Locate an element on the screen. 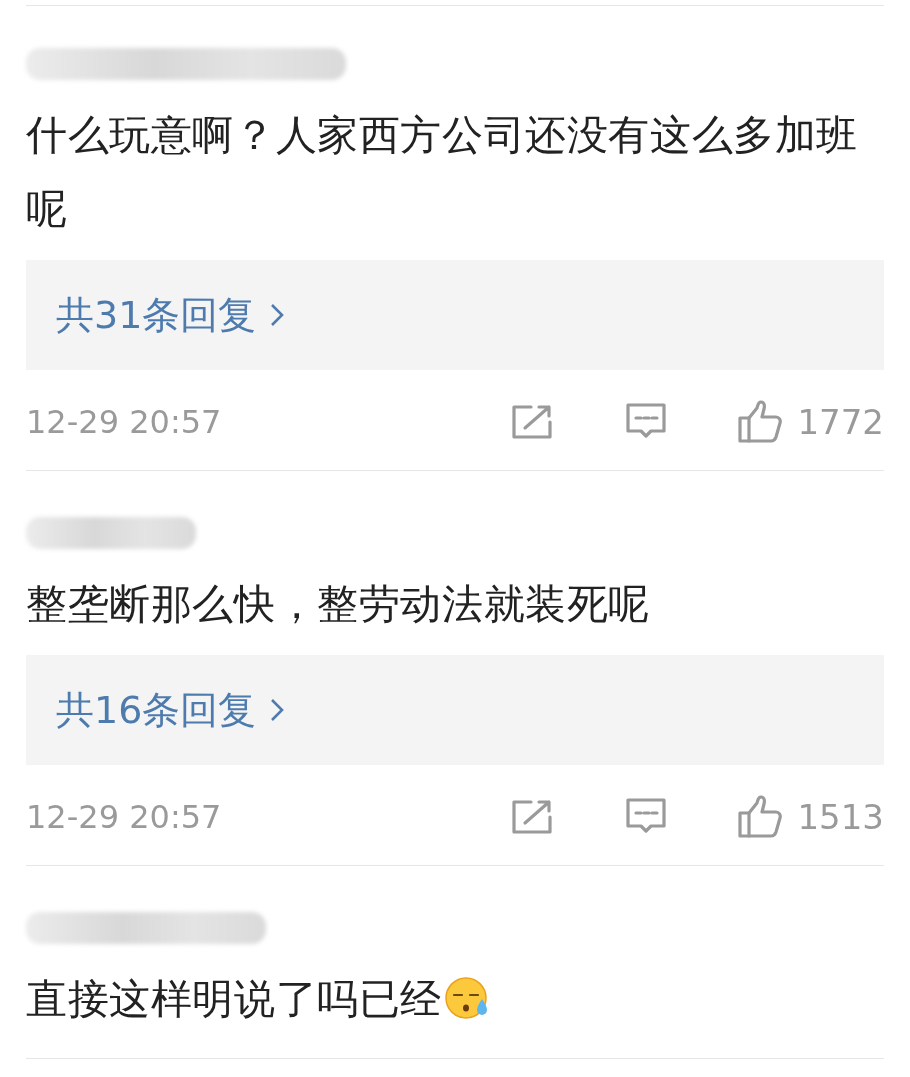  replies-link: 共16条回复 is located at coordinates (455, 710).